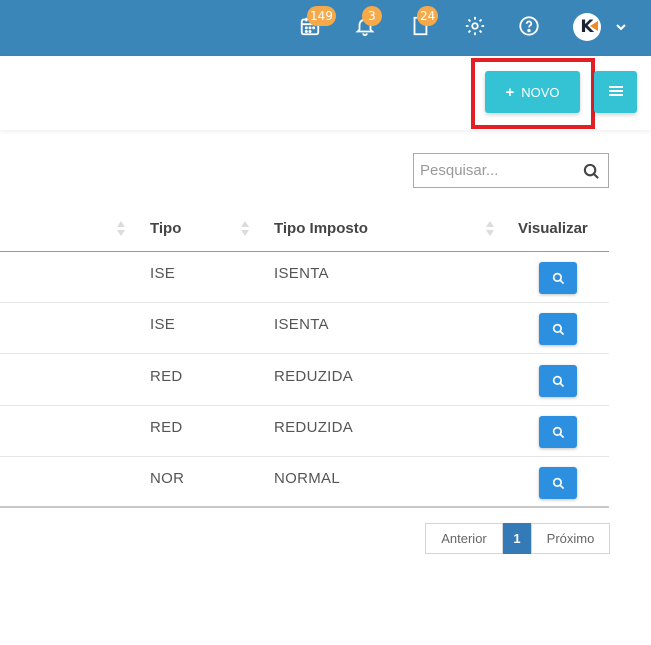  I want to click on header-visualizar: Visualizar, so click(553, 228).